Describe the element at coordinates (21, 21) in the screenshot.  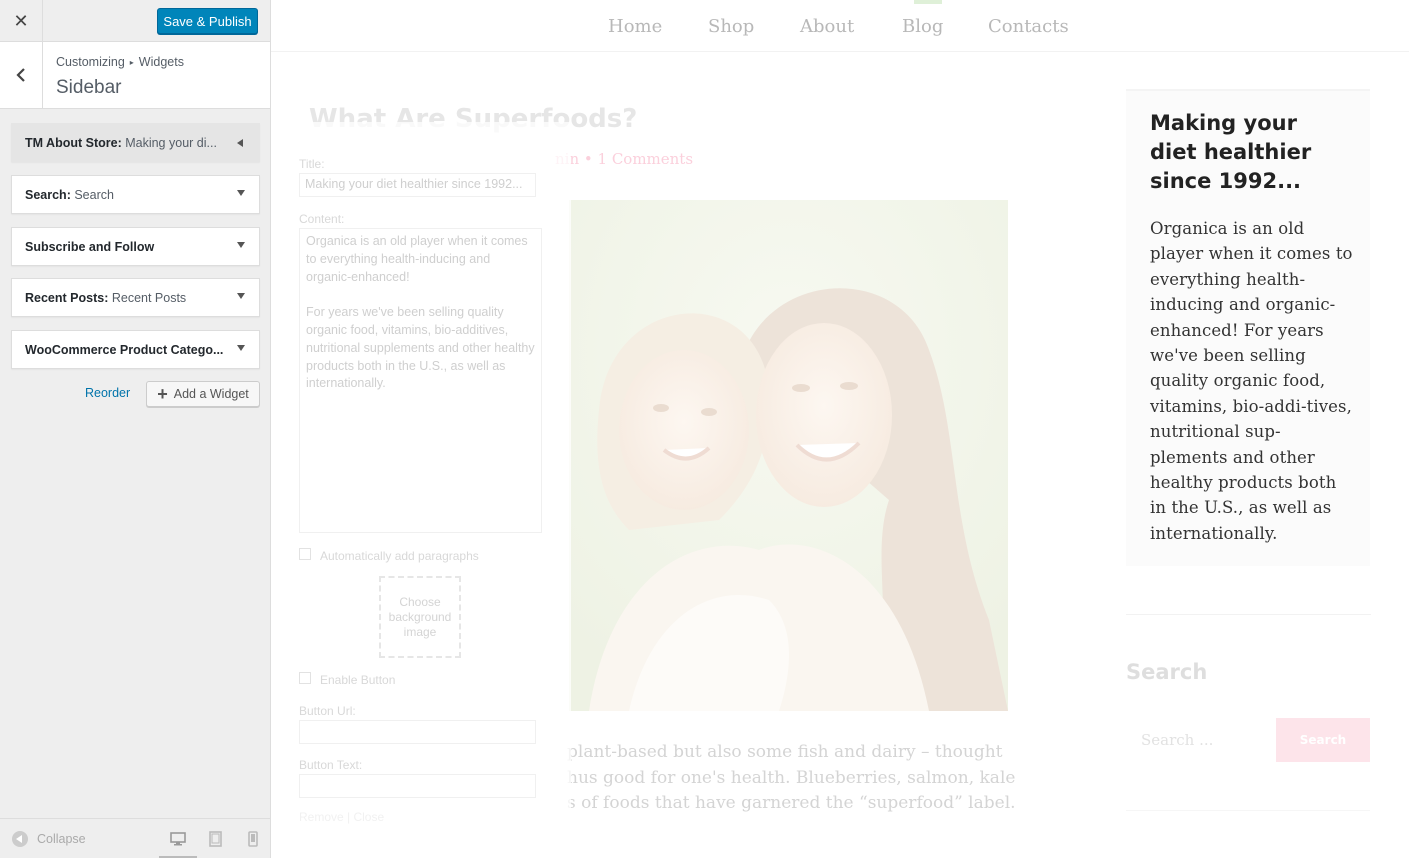
I see `close-icon: ✕` at that location.